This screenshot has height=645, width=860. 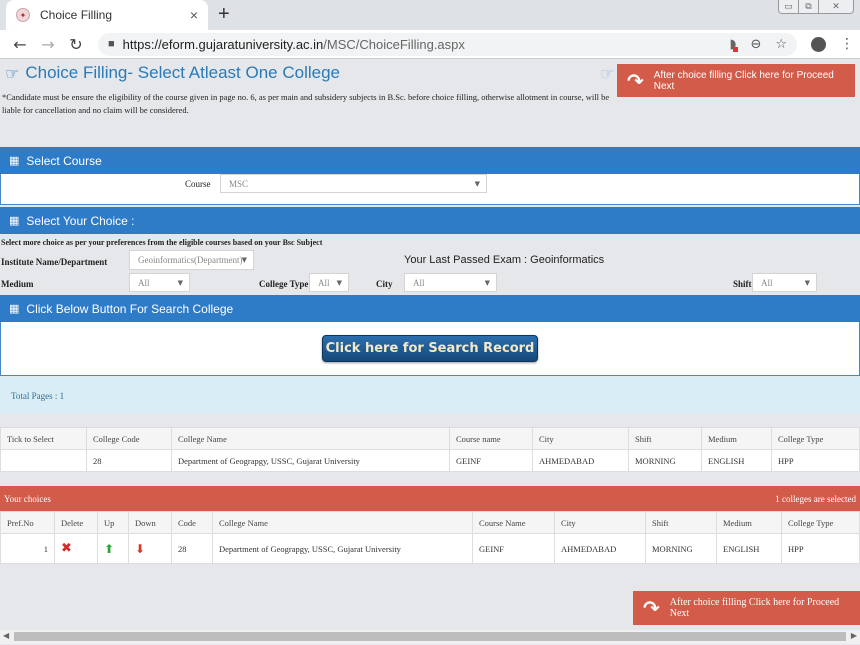 I want to click on url-host: https://eform.gujaratuniversity.ac.in, so click(x=223, y=44).